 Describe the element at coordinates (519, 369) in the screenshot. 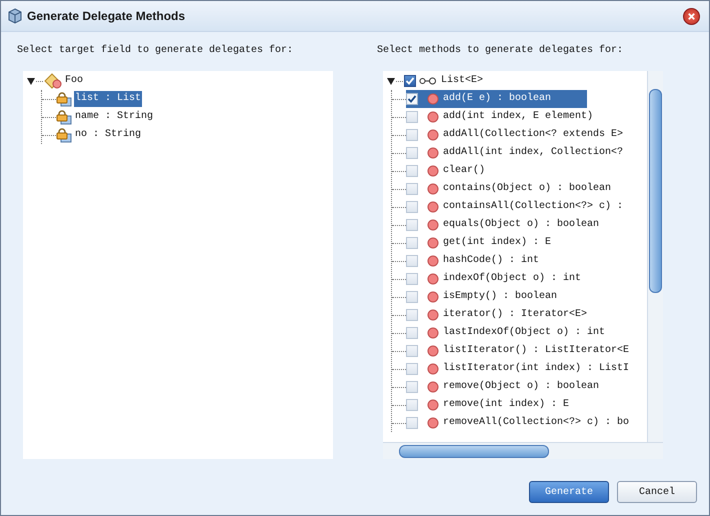

I see `method-item: listIterator(int index) : ListI` at that location.